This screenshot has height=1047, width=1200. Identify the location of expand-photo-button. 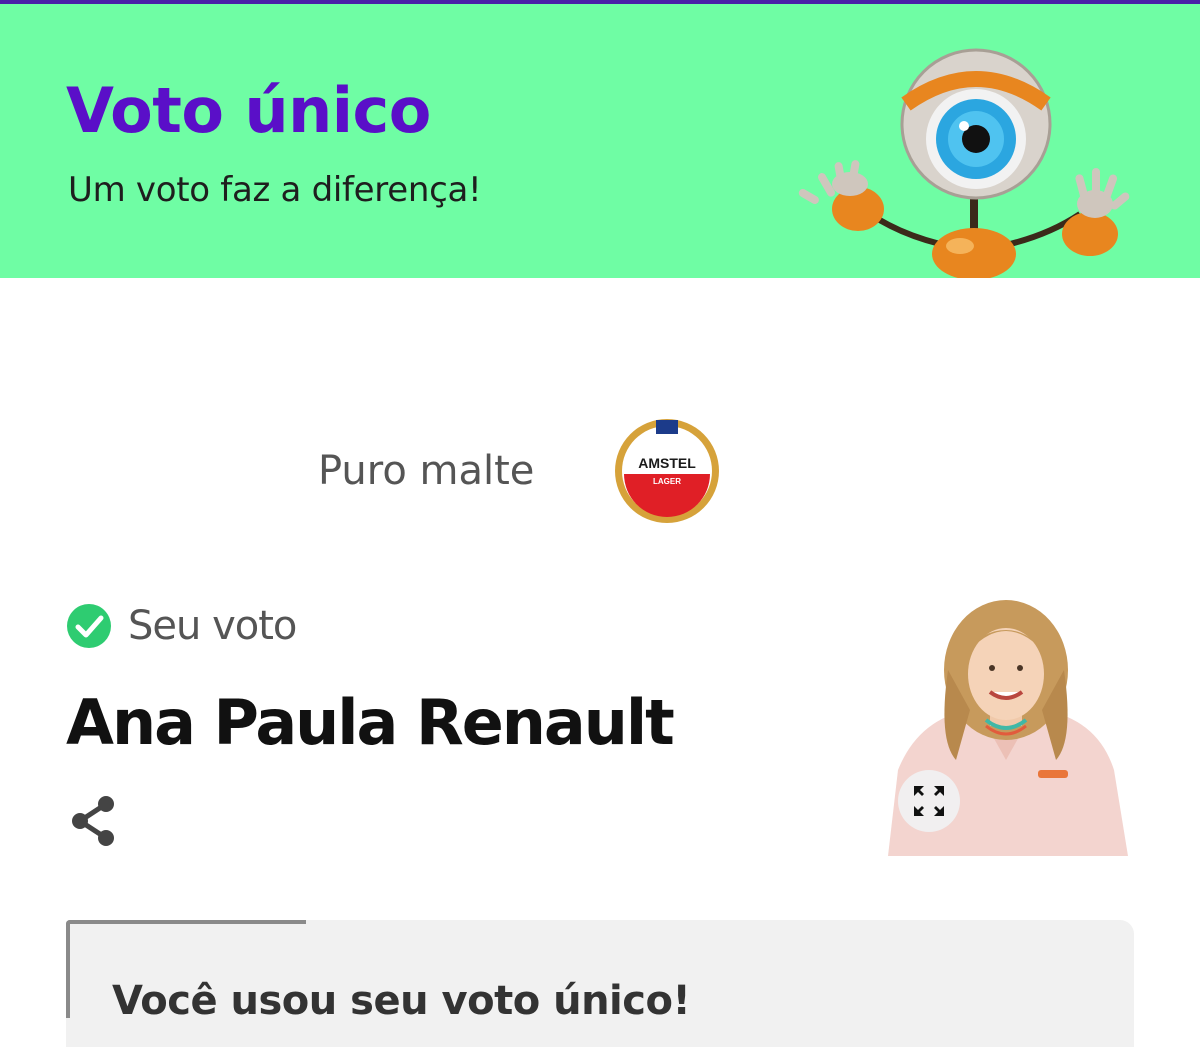
(929, 801).